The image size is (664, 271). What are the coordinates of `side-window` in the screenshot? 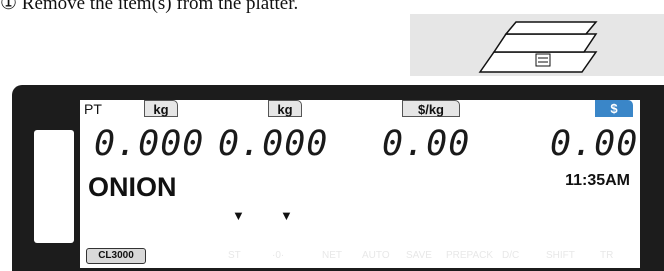 It's located at (54, 186).